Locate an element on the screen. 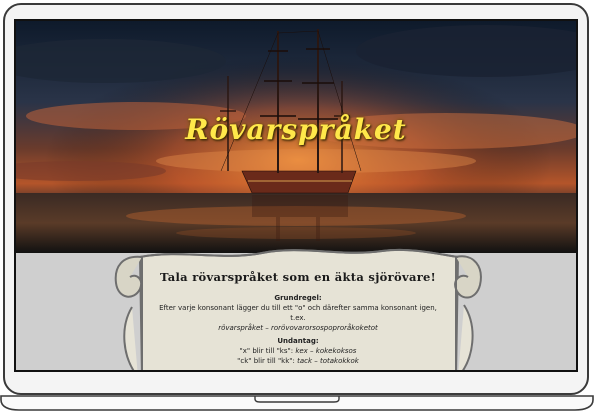 This screenshot has width=594, height=415. exception-result: kokekoksos is located at coordinates (336, 351).